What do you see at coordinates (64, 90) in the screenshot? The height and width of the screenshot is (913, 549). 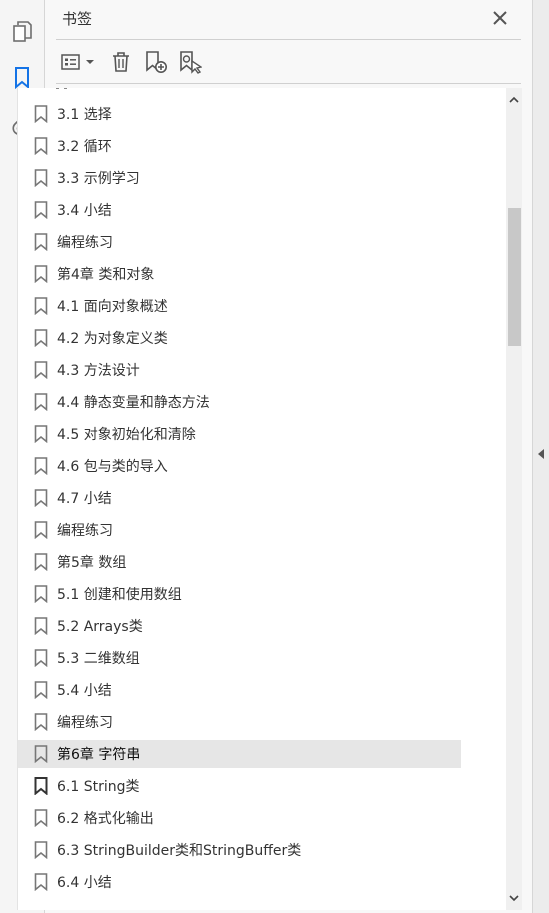 I see `partial-bookmark-top` at bounding box center [64, 90].